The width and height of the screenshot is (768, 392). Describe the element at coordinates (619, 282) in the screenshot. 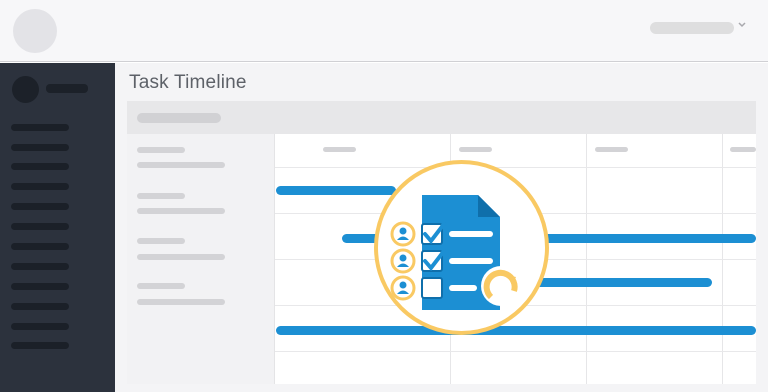

I see `task-bar` at that location.